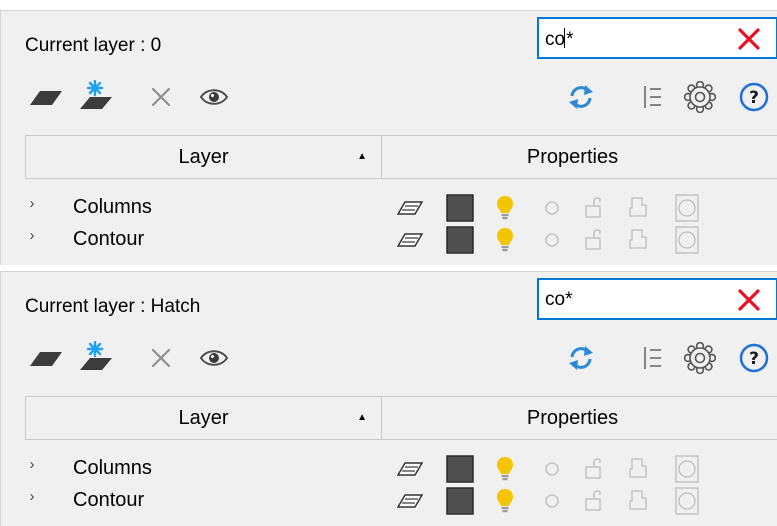 Image resolution: width=777 pixels, height=526 pixels. I want to click on current-layer-label: Current layer : 0, so click(93, 45).